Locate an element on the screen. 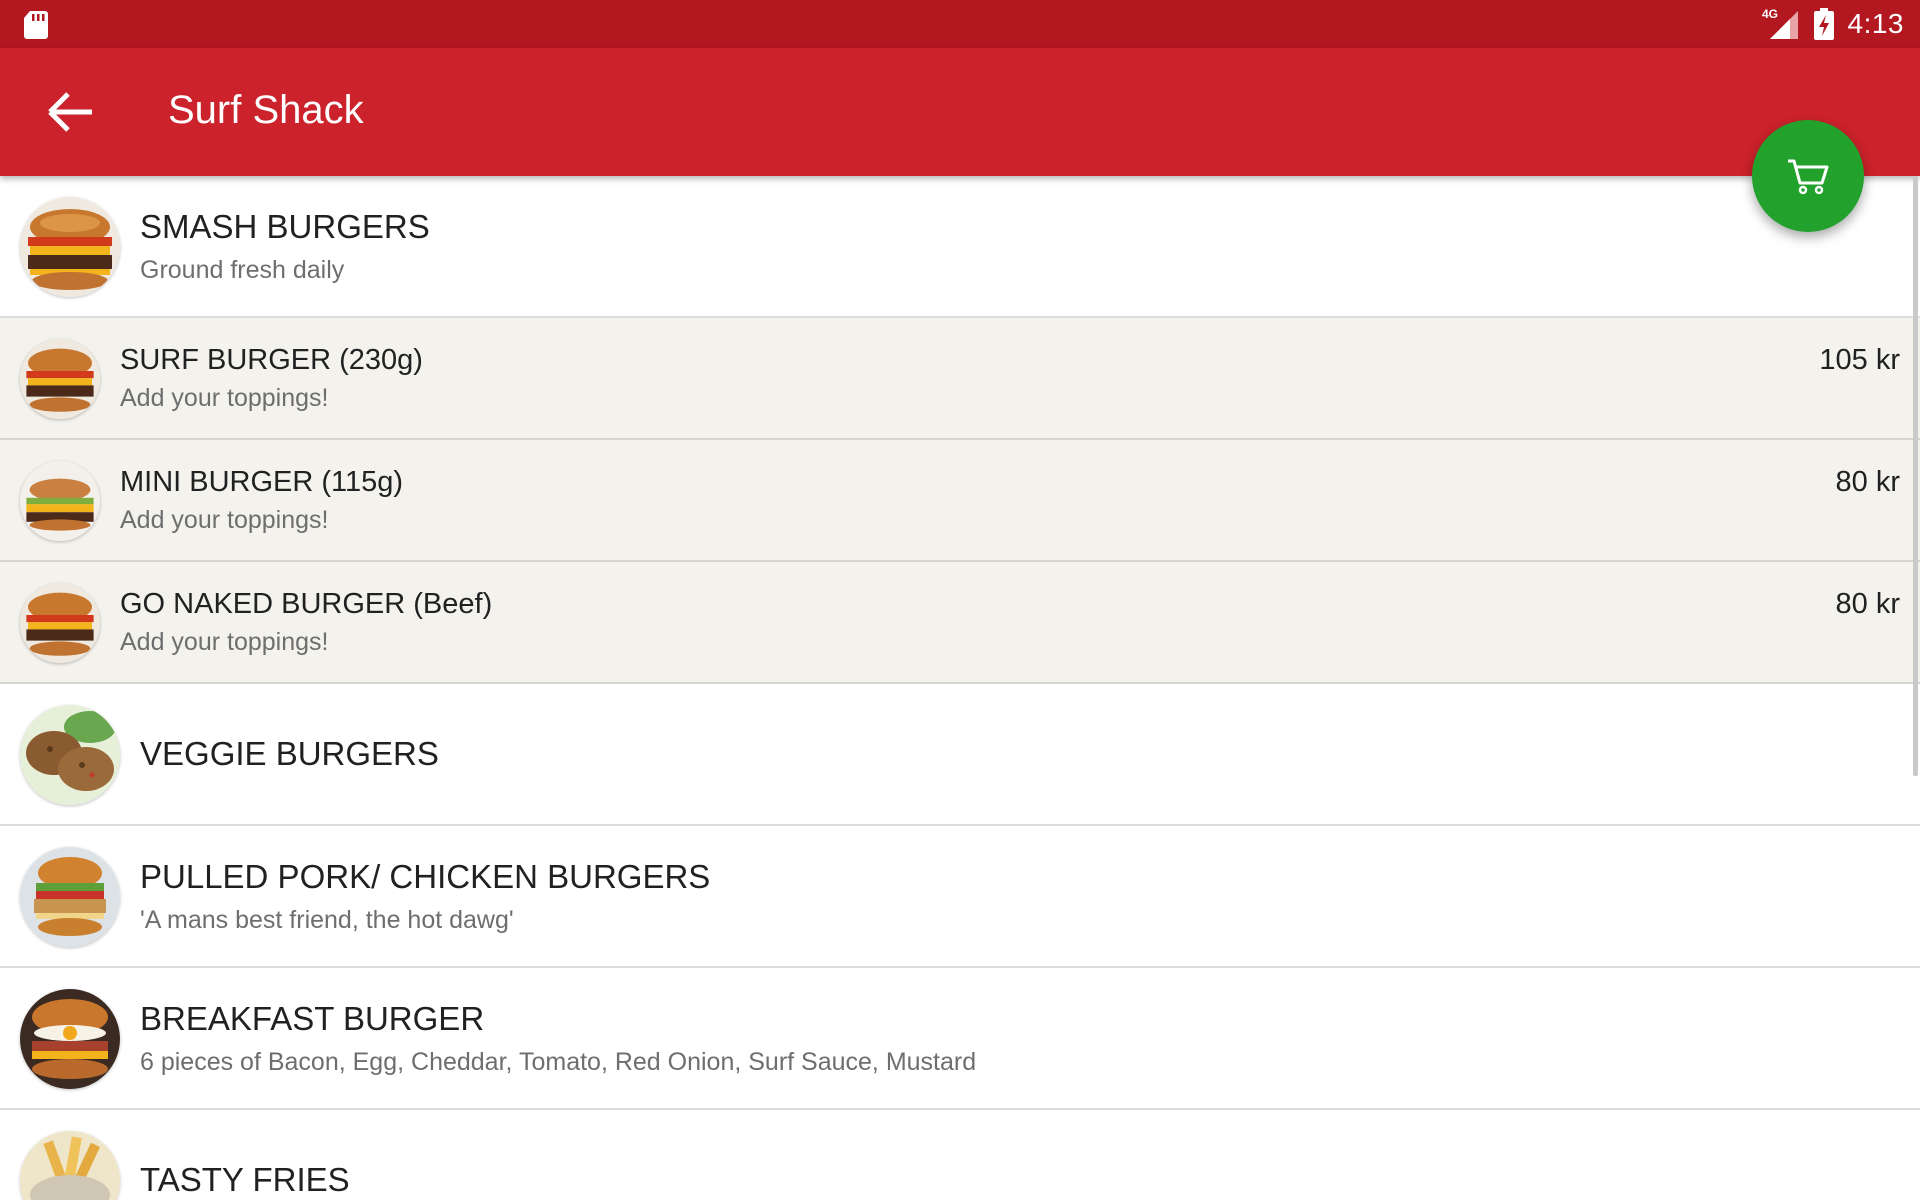  pulled-pork-burger-image is located at coordinates (70, 897).